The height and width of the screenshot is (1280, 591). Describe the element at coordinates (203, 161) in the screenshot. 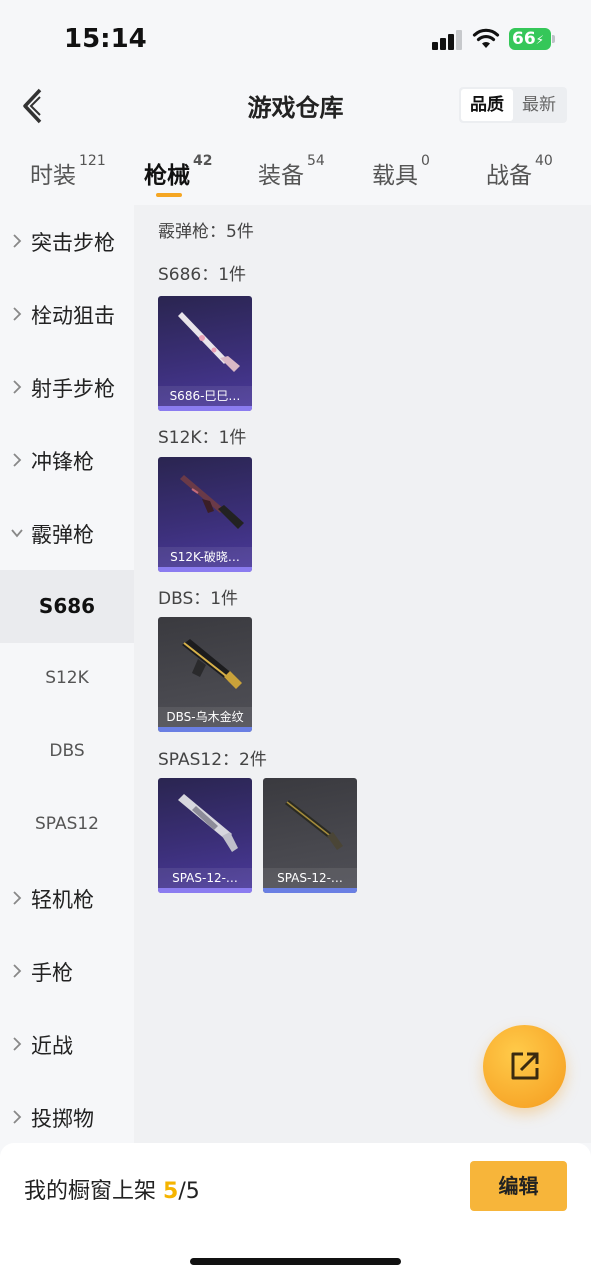

I see `tab-count: 42` at that location.